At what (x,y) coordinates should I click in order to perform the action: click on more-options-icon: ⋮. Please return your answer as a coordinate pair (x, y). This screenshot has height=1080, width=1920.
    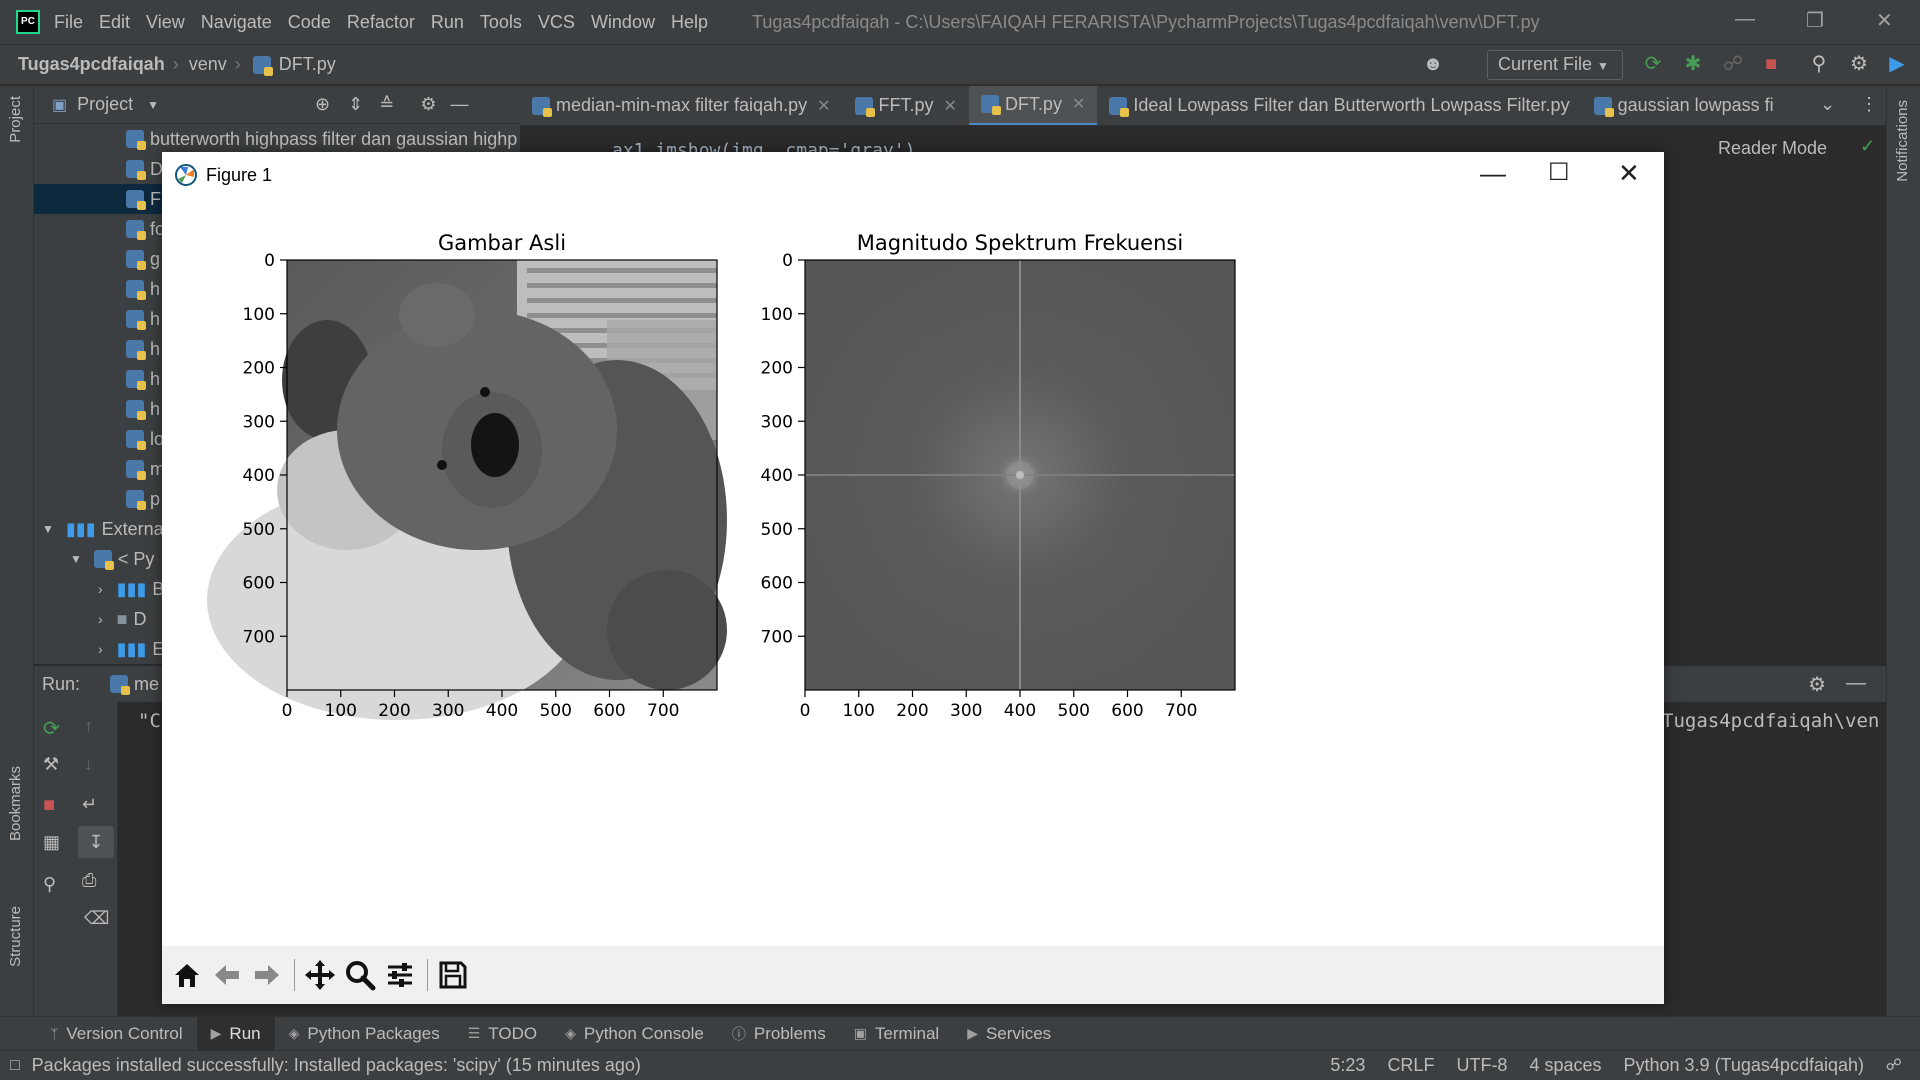
    Looking at the image, I should click on (1869, 104).